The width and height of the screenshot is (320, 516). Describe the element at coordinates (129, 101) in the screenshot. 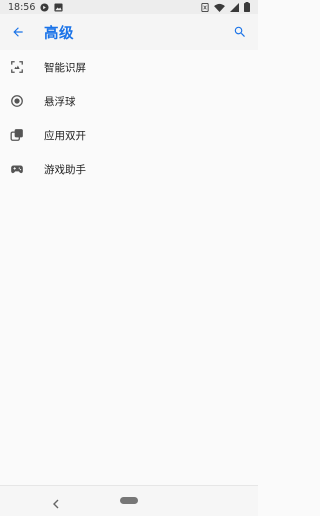

I see `list-item-floating-ball: 悬浮球` at that location.